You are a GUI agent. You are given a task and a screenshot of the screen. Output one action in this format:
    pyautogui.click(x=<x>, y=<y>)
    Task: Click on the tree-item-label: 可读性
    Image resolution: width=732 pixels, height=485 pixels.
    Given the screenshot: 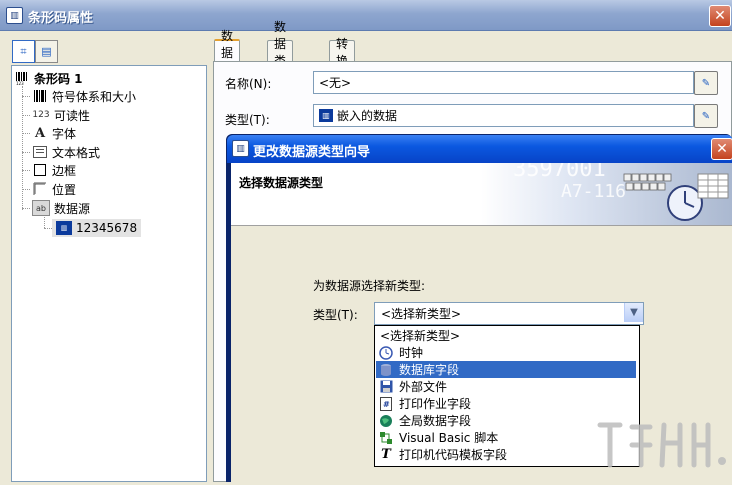 What is the action you would take?
    pyautogui.click(x=72, y=115)
    